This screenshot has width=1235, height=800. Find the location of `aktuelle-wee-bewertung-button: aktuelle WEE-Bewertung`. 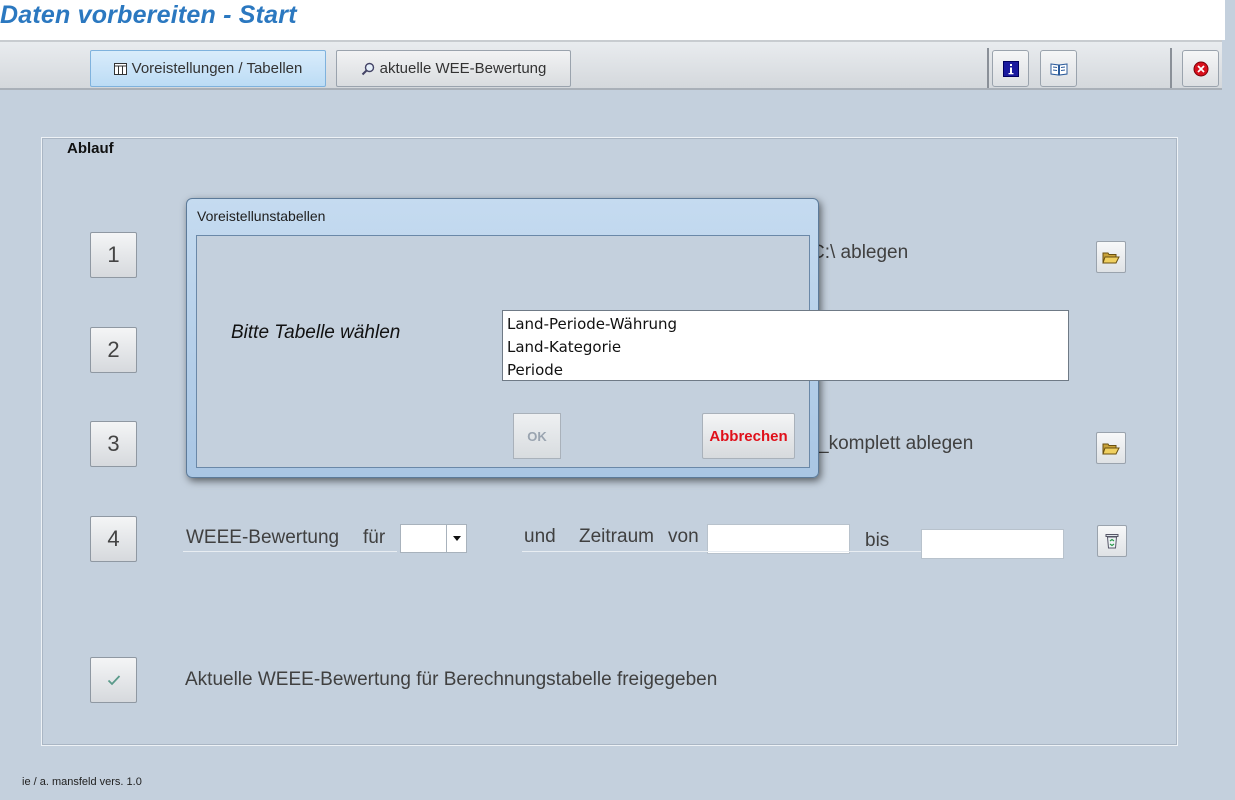

aktuelle-wee-bewertung-button: aktuelle WEE-Bewertung is located at coordinates (453, 68).